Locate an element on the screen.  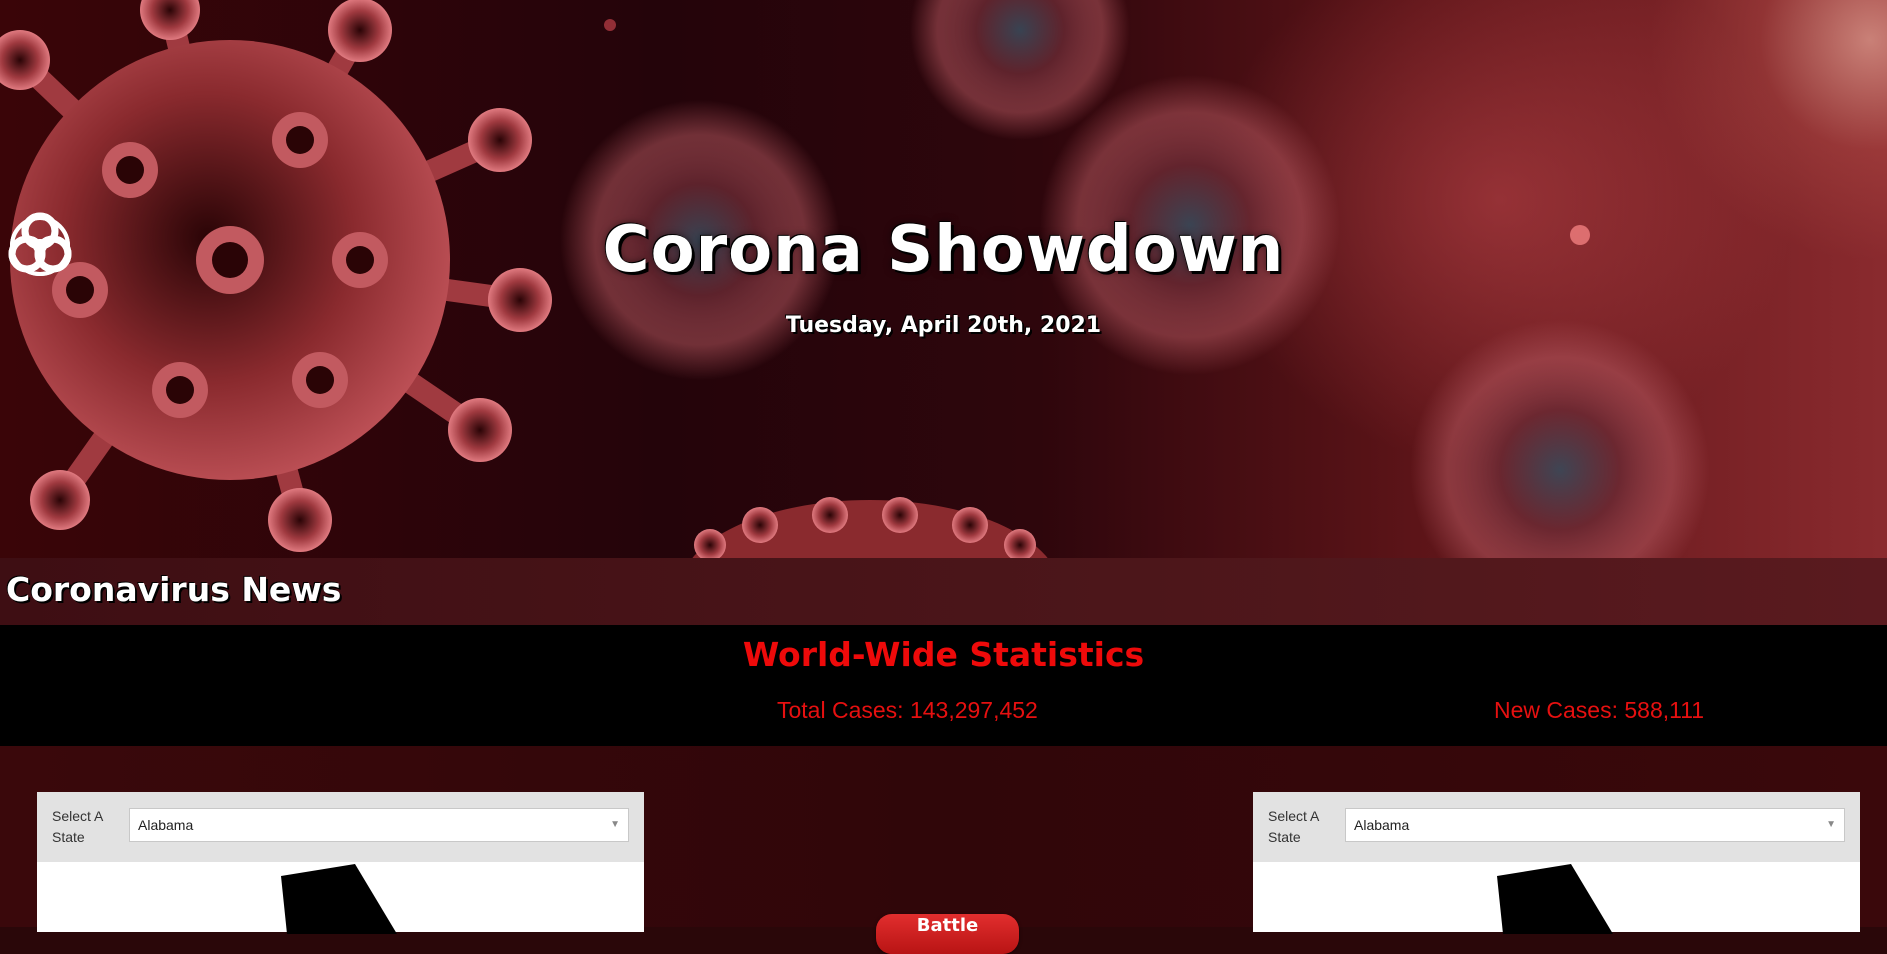
news-section: Coronavirus News is located at coordinates (943, 591).